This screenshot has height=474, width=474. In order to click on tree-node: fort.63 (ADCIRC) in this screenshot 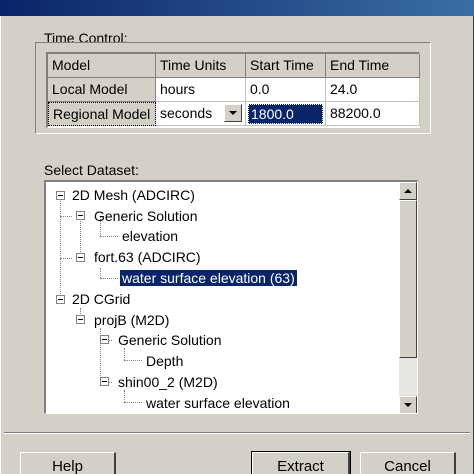, I will do `click(147, 257)`.